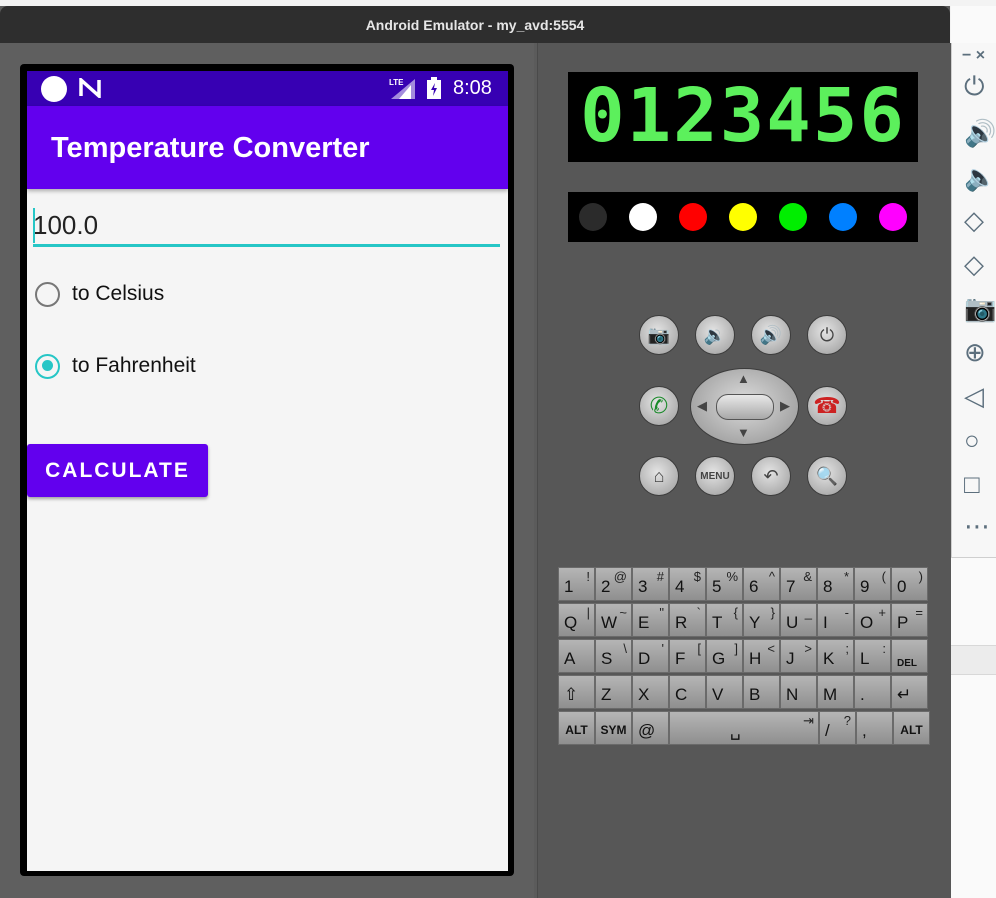  What do you see at coordinates (715, 476) in the screenshot?
I see `menu-button: MENU` at bounding box center [715, 476].